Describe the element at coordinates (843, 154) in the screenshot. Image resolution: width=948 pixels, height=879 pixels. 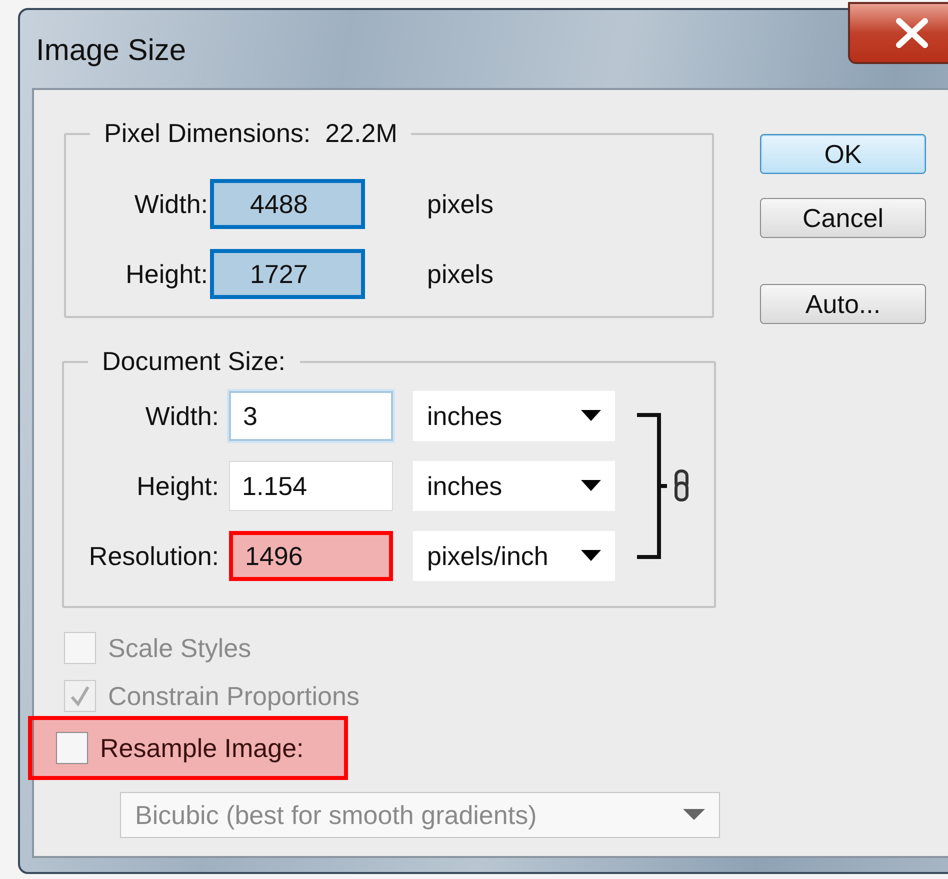
I see `dialog-button: OK` at that location.